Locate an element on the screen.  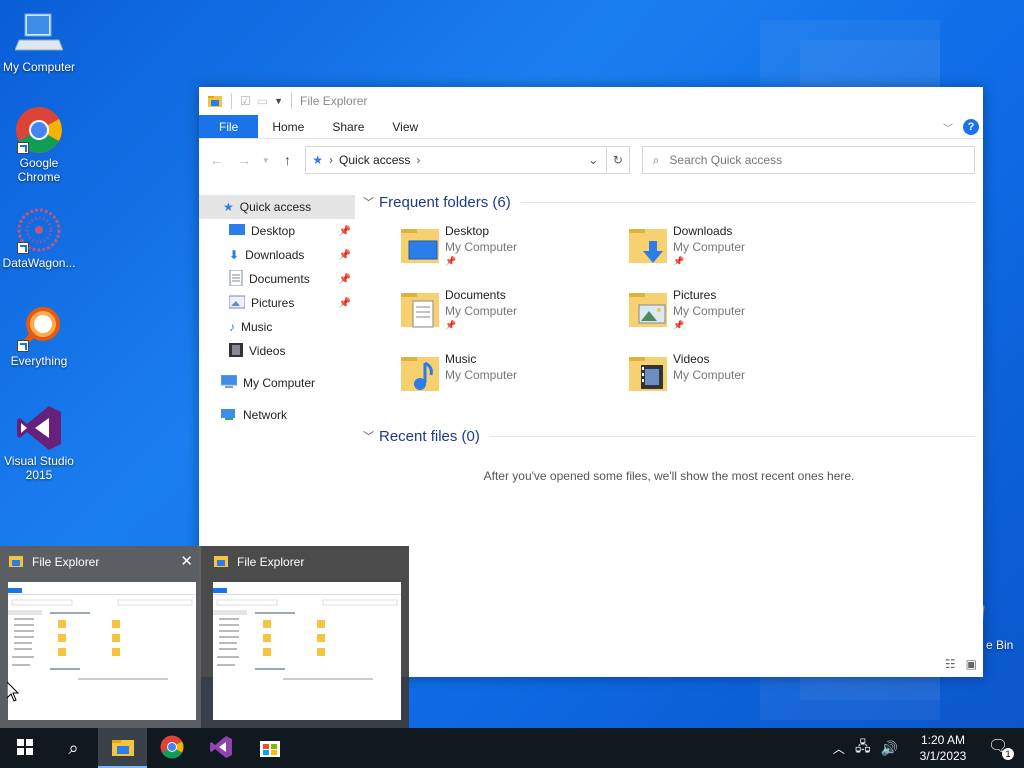
large-icons-view-icon: ▣ is located at coordinates (971, 664).